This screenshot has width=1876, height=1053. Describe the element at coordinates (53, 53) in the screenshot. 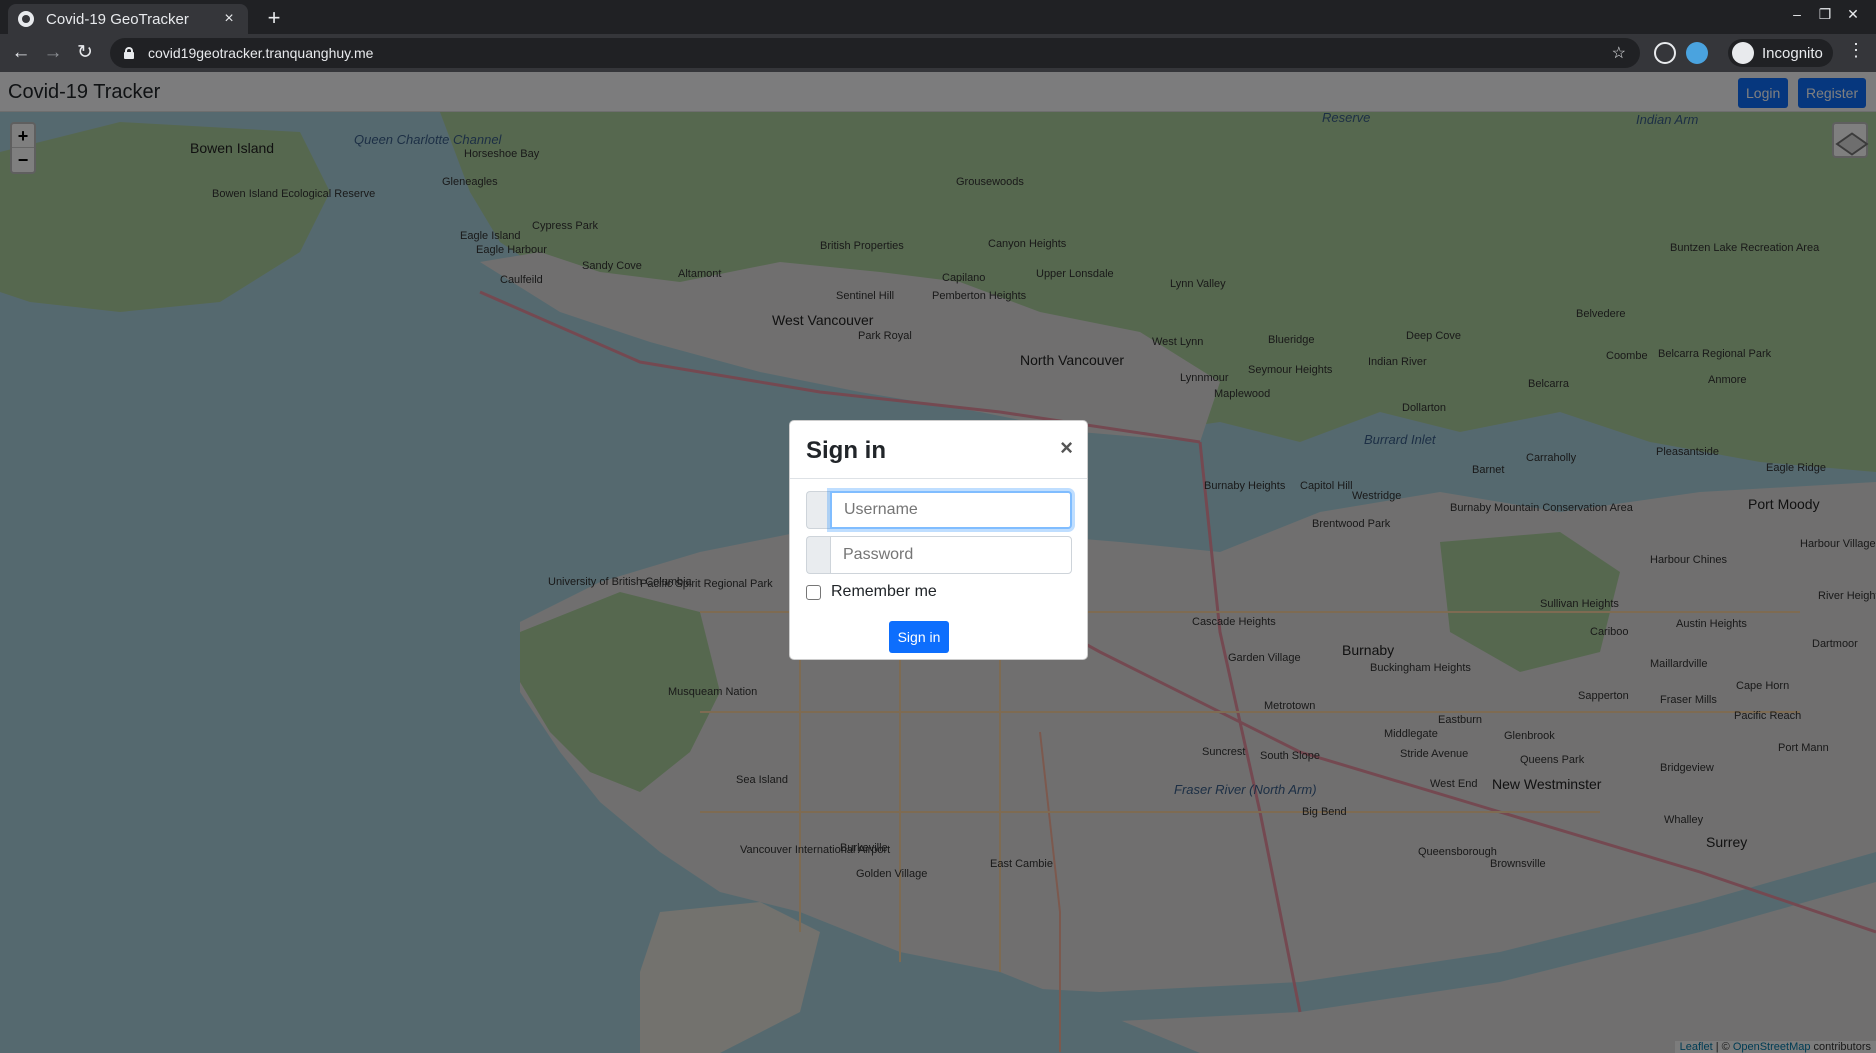

I see `forward-icon: →` at that location.